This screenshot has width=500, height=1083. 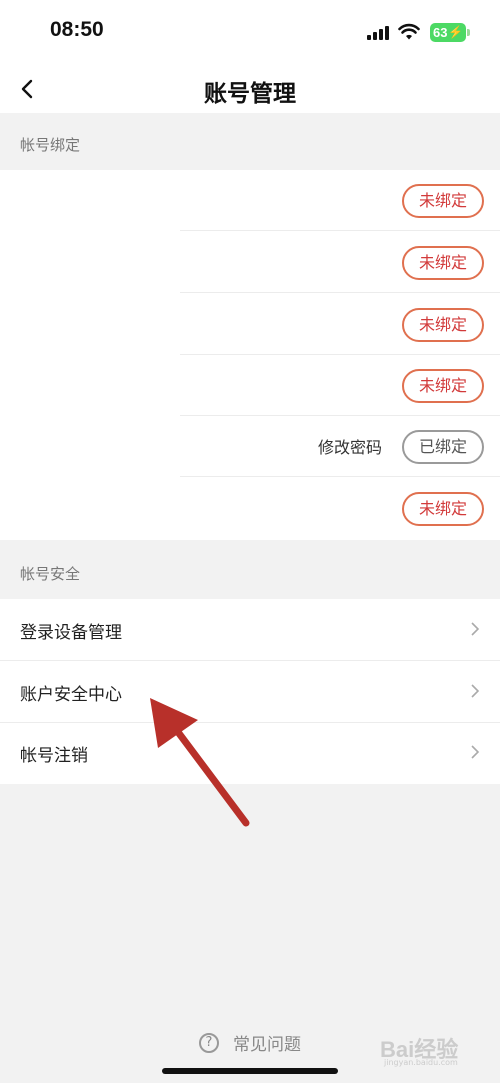 I want to click on list-item-label: 账户安全中心, so click(x=71, y=695).